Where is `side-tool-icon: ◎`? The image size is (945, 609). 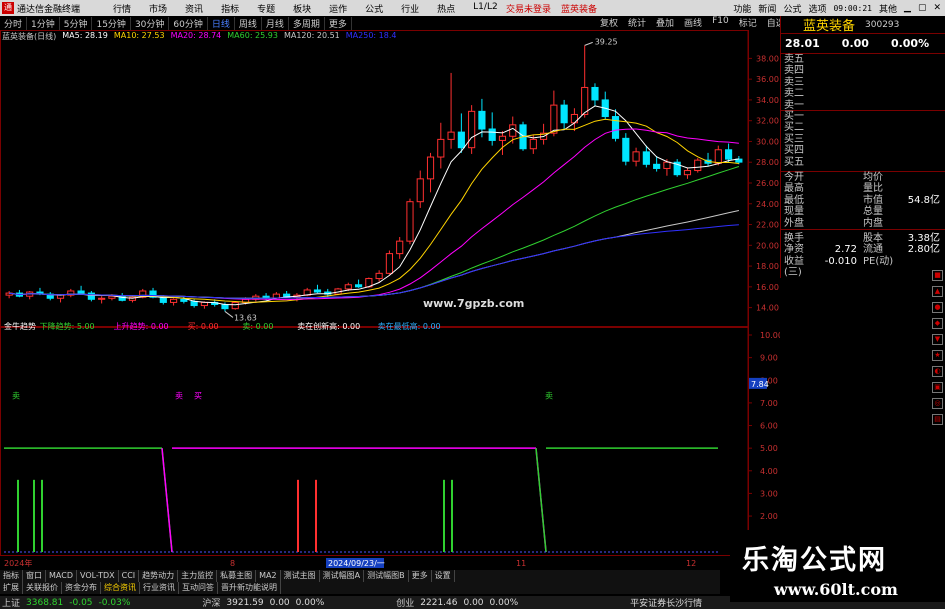
side-tool-icon: ◎ is located at coordinates (937, 403).